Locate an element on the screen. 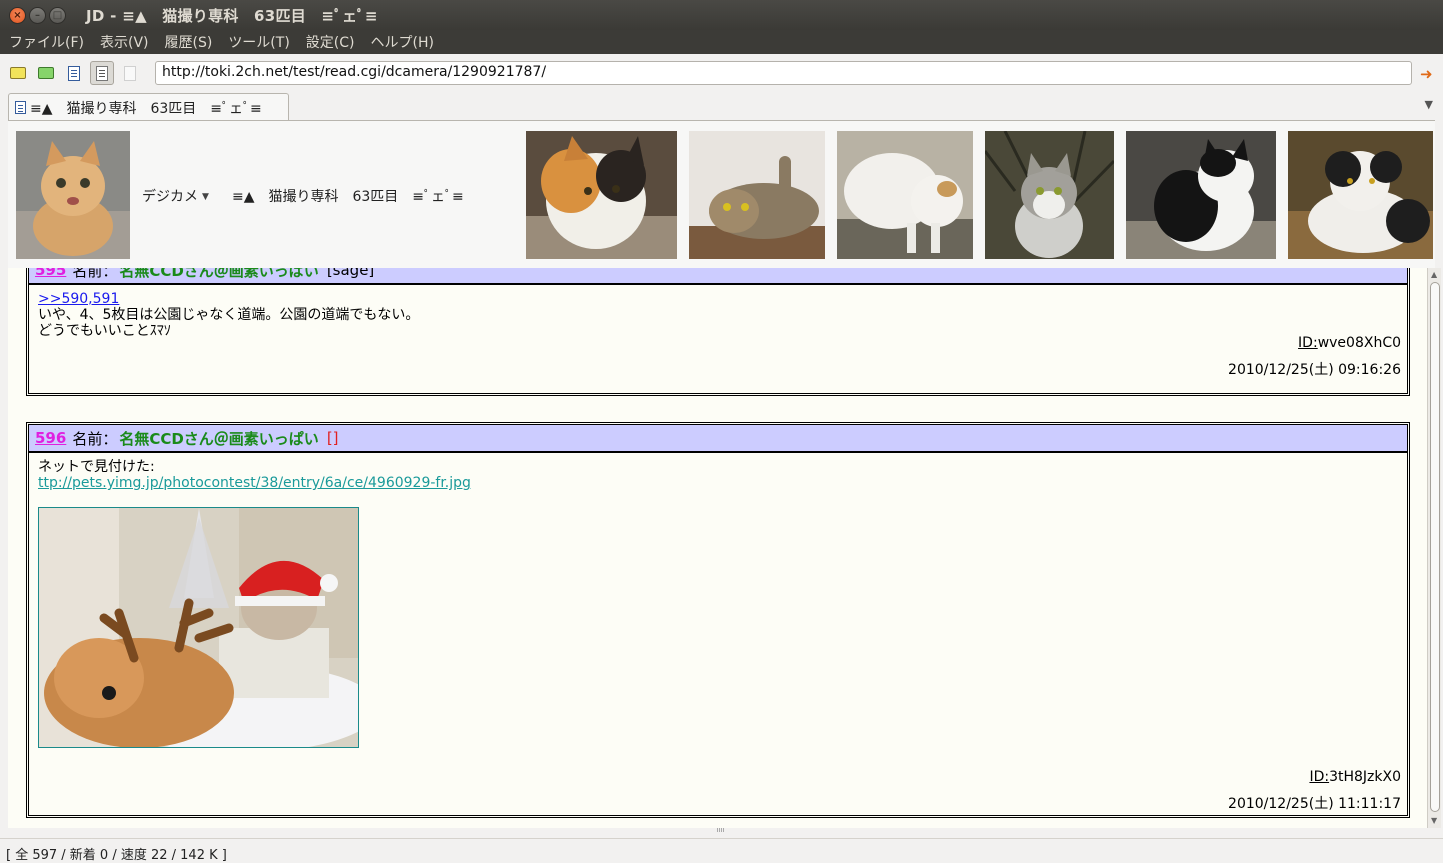 This screenshot has width=1443, height=863. post-header: 595 名前： 名無CCDさん＠画素いっぱい [sage] is located at coordinates (718, 276).